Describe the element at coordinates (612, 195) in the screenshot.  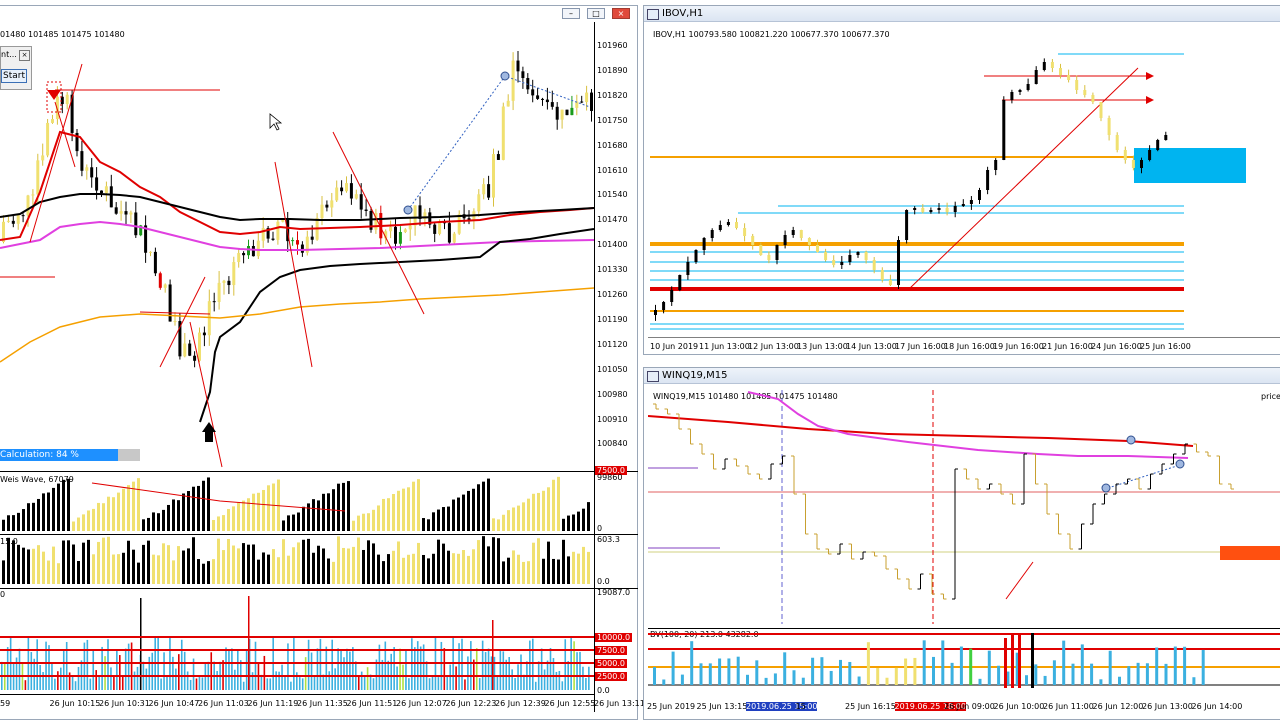
I see `price-label: 101540` at that location.